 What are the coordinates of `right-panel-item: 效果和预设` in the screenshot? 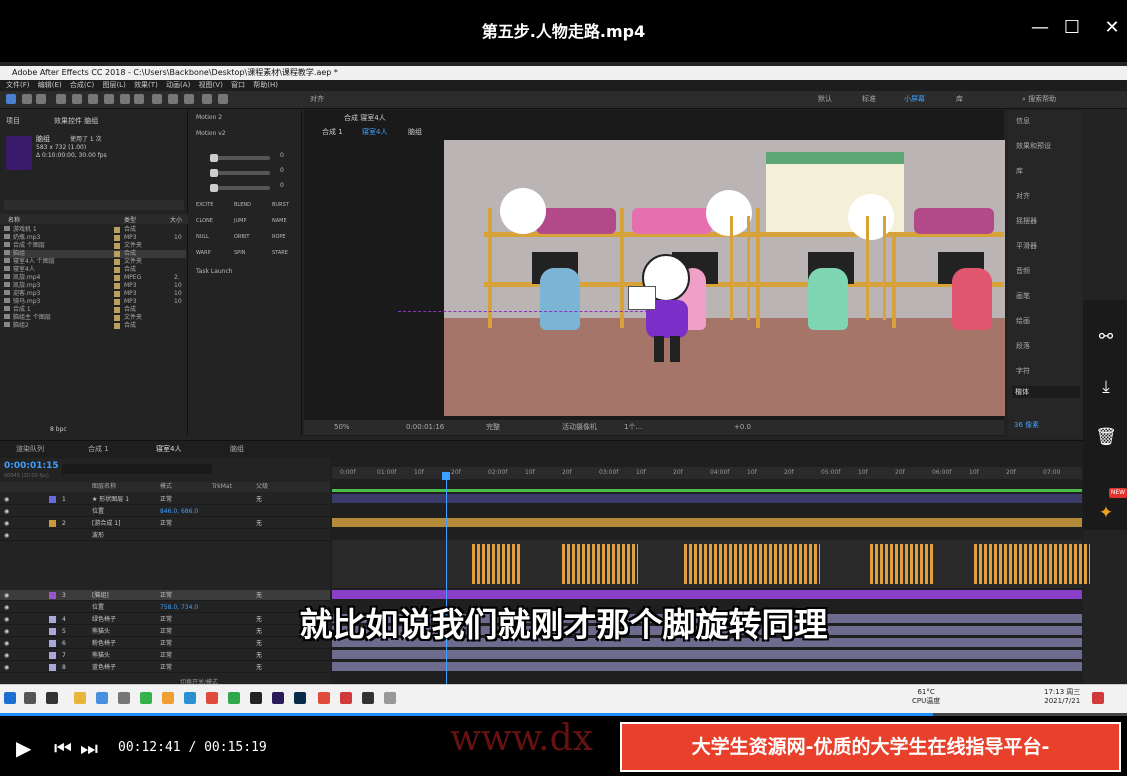 It's located at (1033, 146).